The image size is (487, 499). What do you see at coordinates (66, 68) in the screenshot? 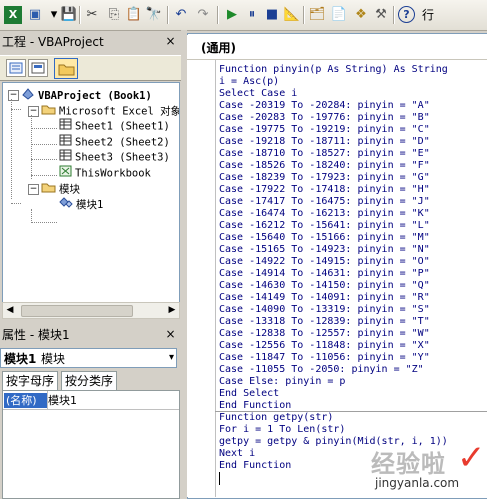
I see `toggle-folders-button` at bounding box center [66, 68].